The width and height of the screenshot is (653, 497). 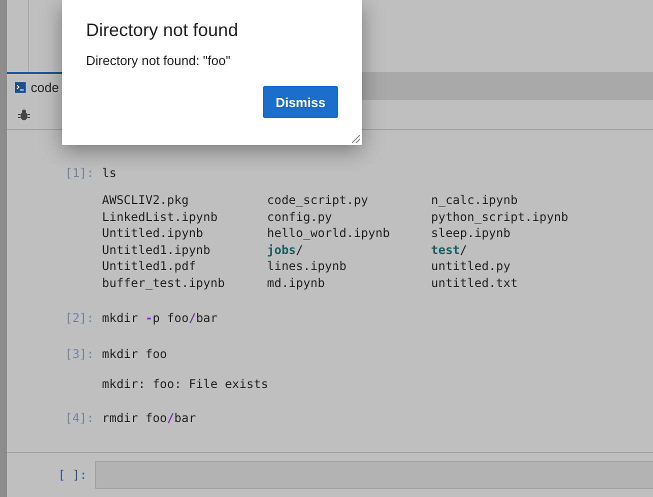 What do you see at coordinates (135, 354) in the screenshot?
I see `code-line: mkdir foo` at bounding box center [135, 354].